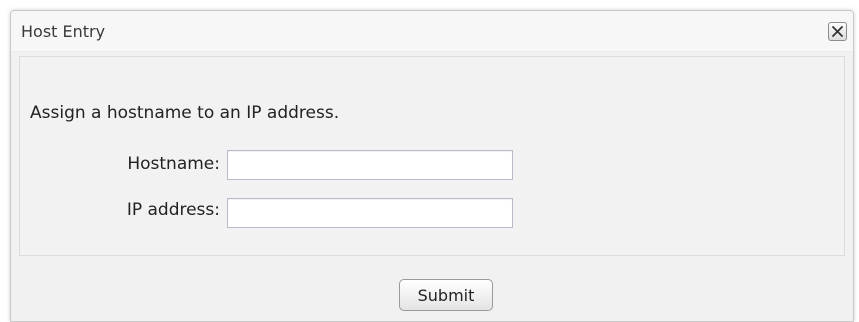 The image size is (859, 322). I want to click on submit-button: Submit, so click(446, 295).